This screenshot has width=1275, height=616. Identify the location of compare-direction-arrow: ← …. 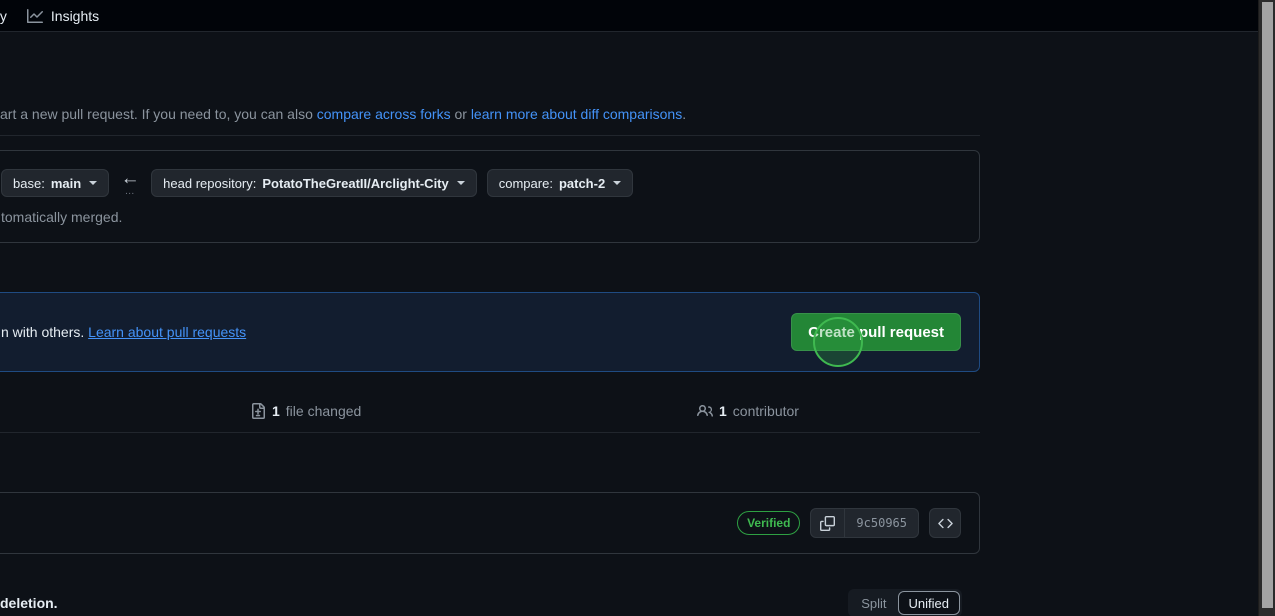
(130, 182).